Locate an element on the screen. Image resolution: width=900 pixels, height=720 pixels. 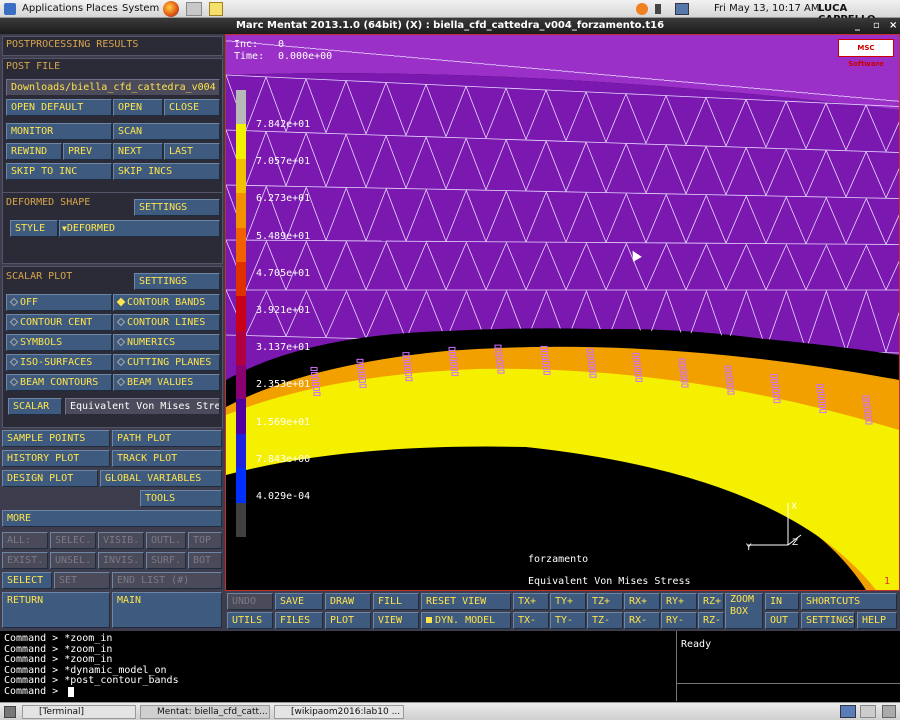
dyn-model-toggle: DYN. MODEL is located at coordinates (466, 620).